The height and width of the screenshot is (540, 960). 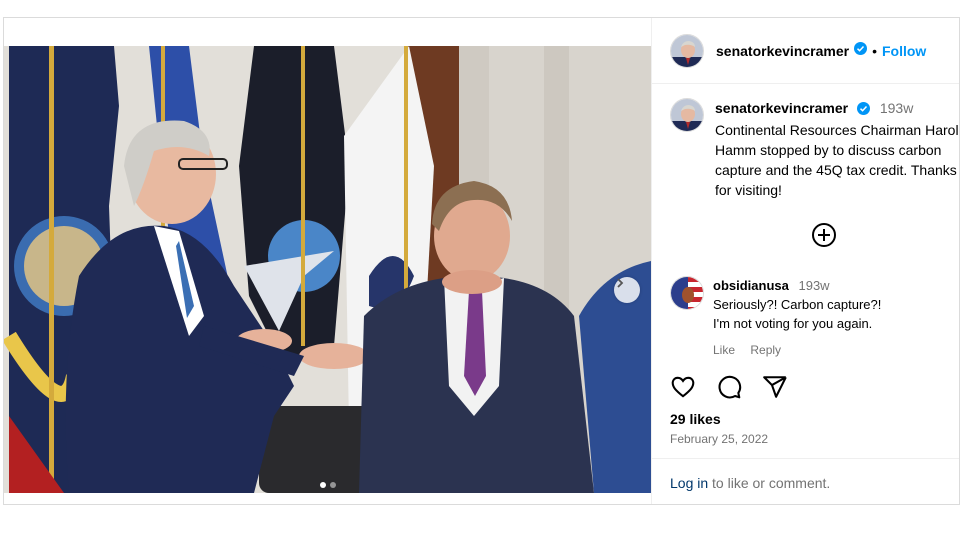 What do you see at coordinates (797, 304) in the screenshot?
I see `comment-text-line-1: Seriously?! Carbon capture?!` at bounding box center [797, 304].